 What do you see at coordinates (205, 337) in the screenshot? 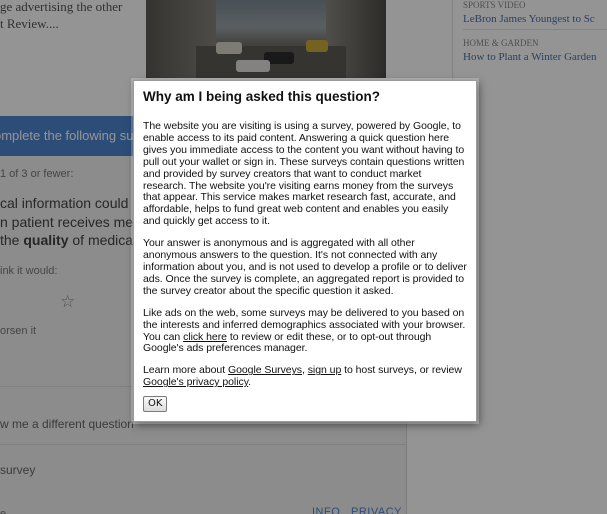
I see `ads-settings-link: click here` at bounding box center [205, 337].